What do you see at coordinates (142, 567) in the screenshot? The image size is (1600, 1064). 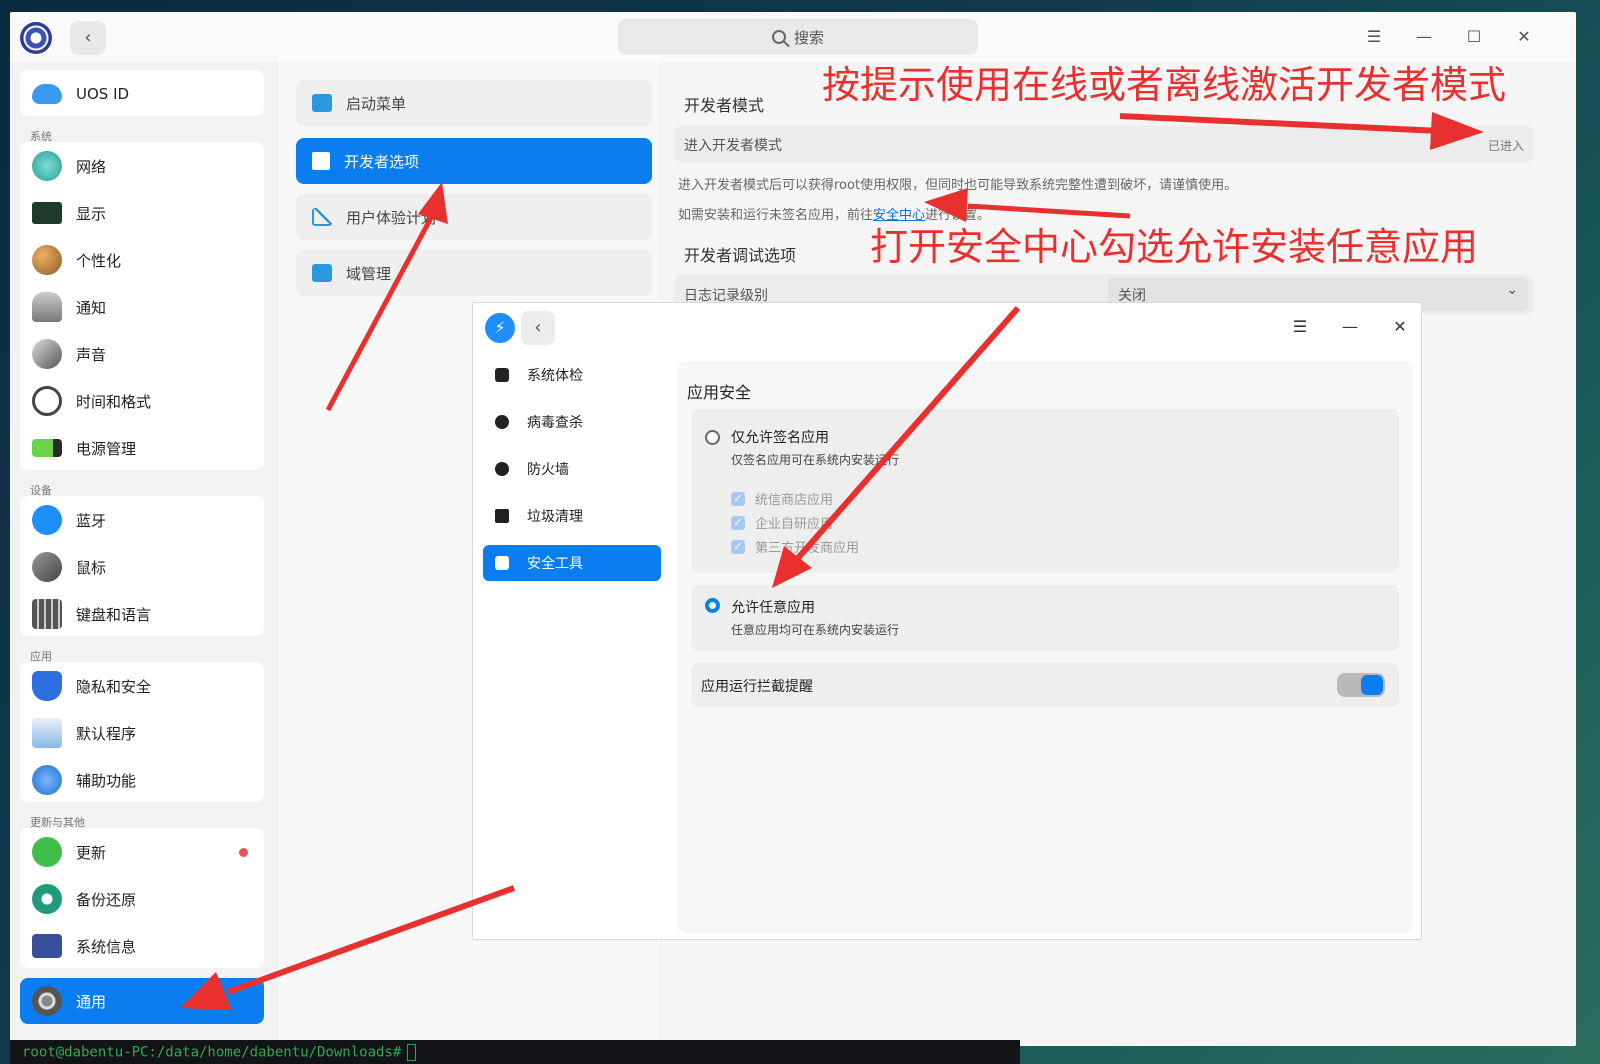 I see `sidebar-item-mouse: 鼠标` at bounding box center [142, 567].